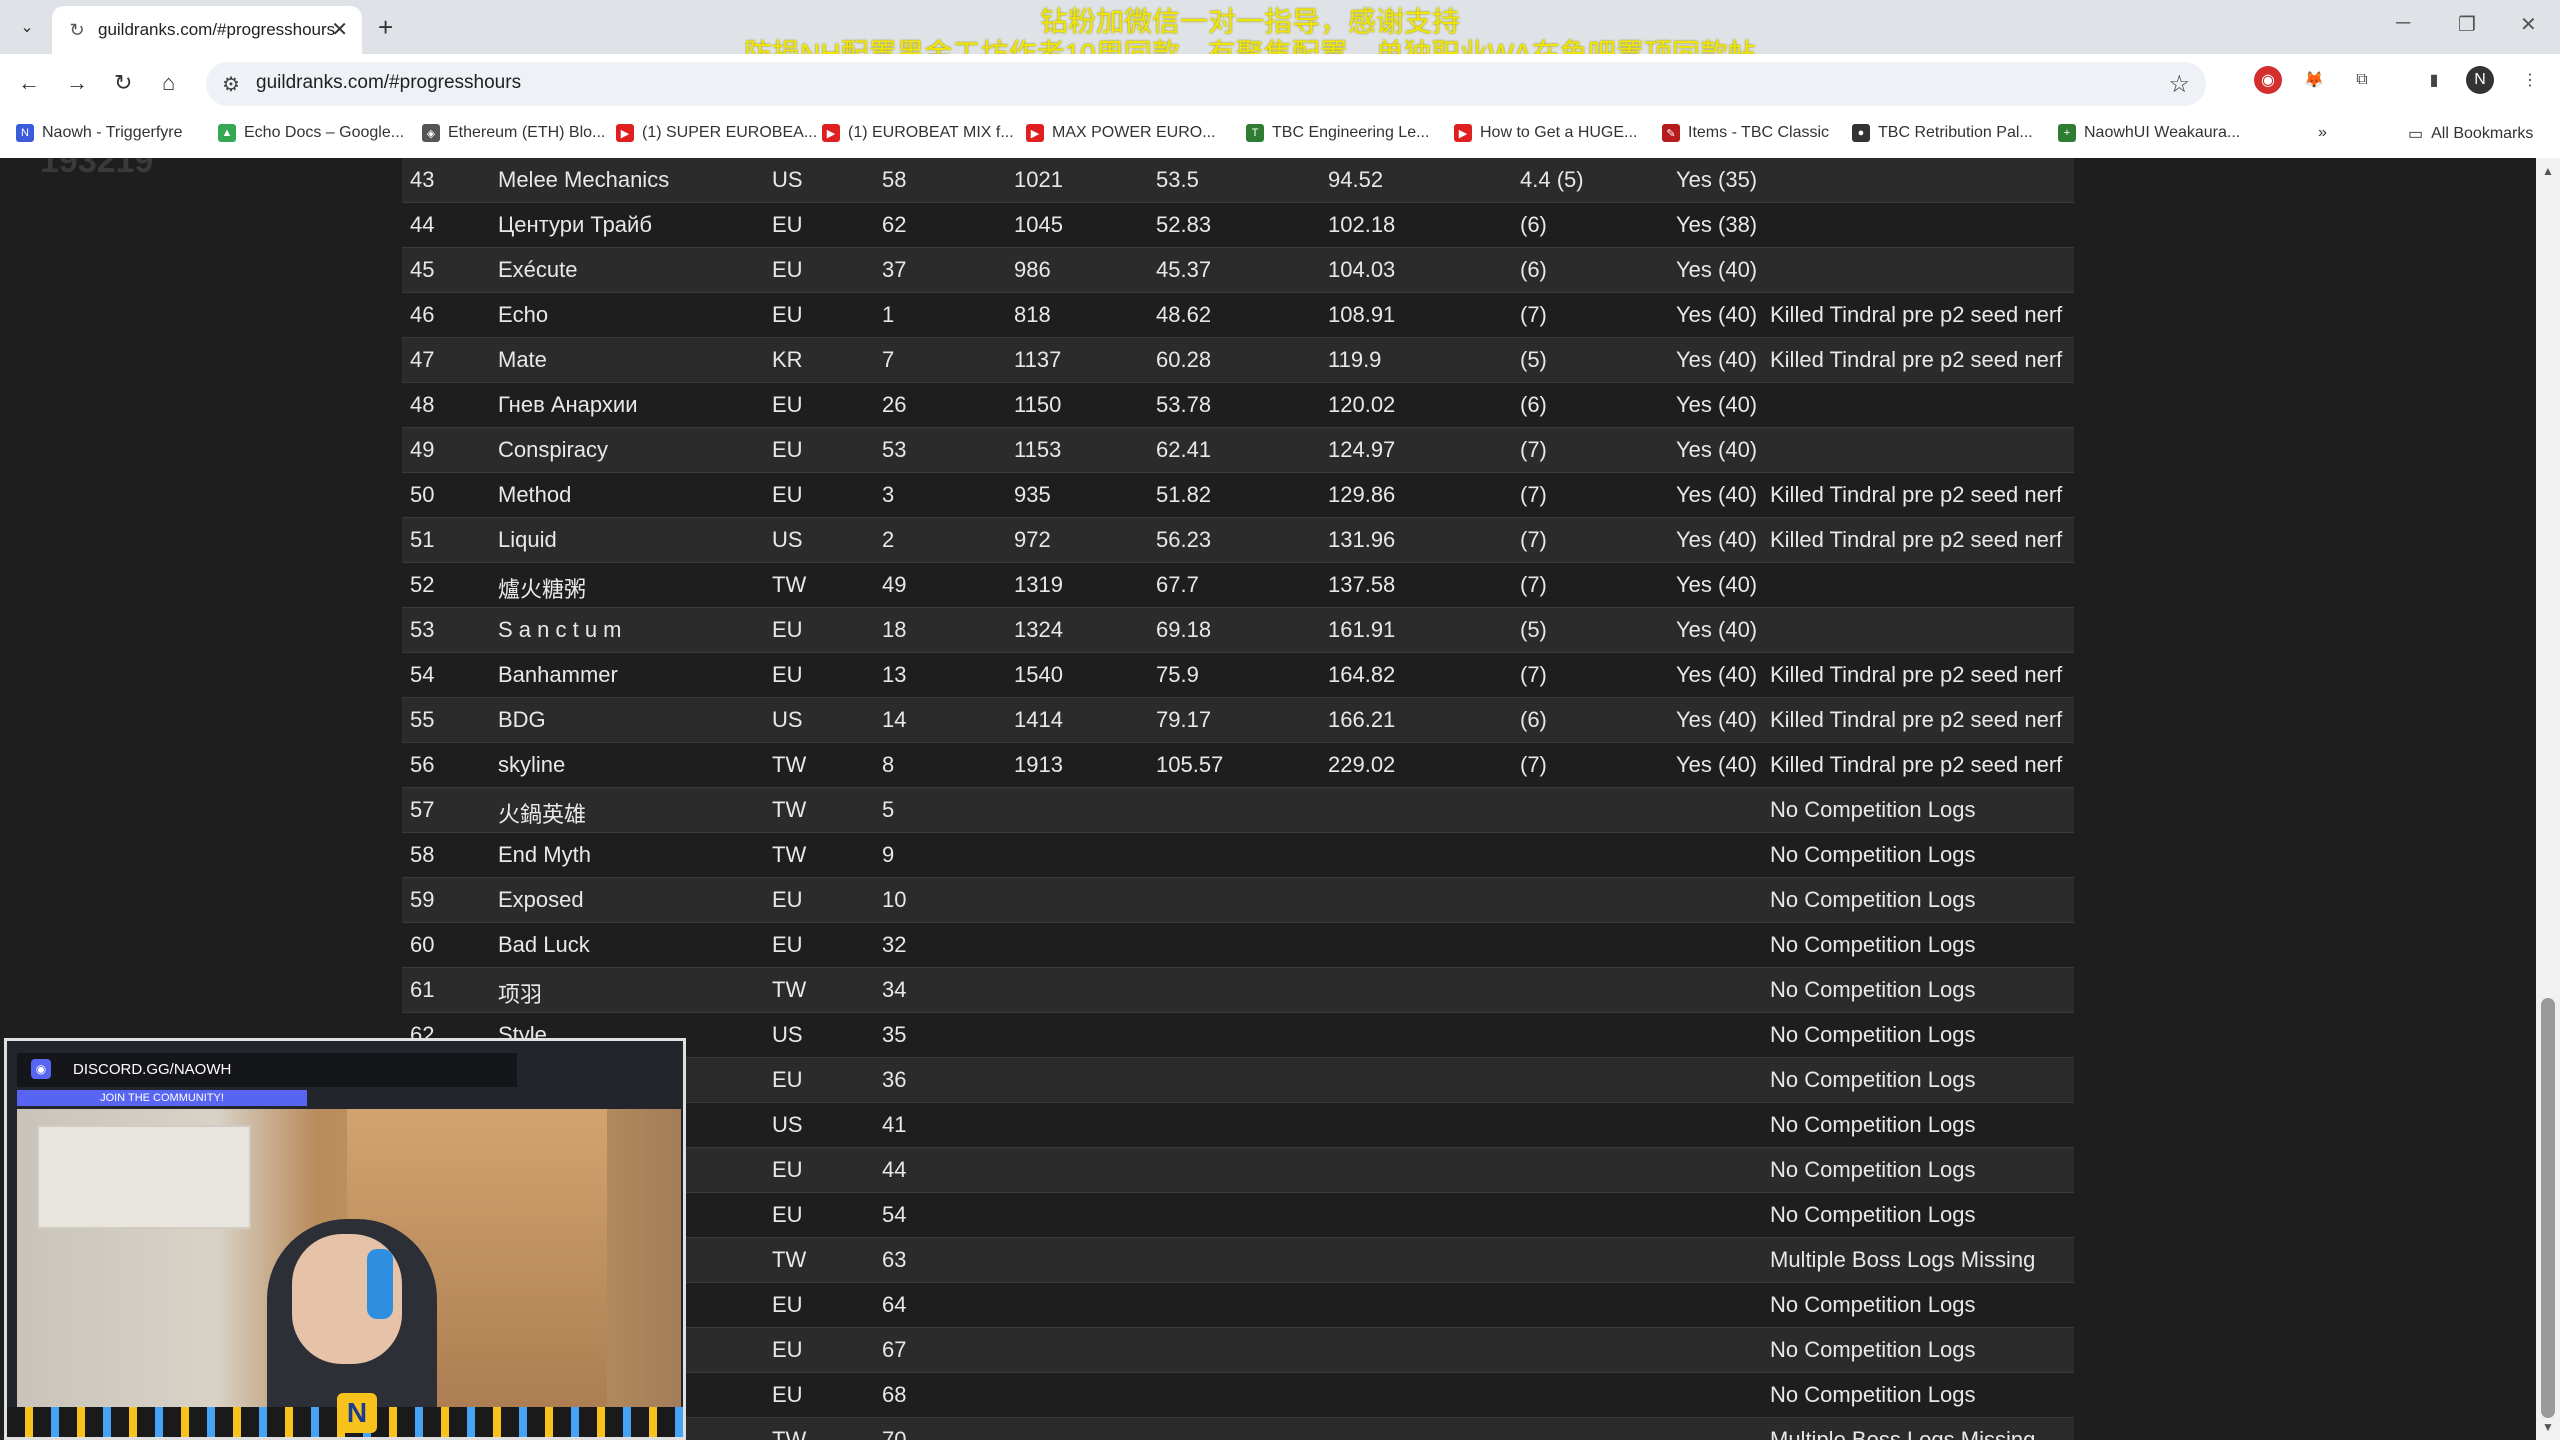 The image size is (2560, 1440). What do you see at coordinates (553, 449) in the screenshot?
I see `guild-name-cell: Conspiracy` at bounding box center [553, 449].